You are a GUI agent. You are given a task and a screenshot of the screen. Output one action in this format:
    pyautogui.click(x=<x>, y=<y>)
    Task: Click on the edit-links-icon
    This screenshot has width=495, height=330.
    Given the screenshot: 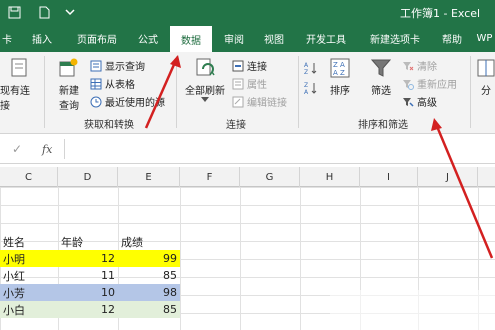 What is the action you would take?
    pyautogui.click(x=238, y=101)
    